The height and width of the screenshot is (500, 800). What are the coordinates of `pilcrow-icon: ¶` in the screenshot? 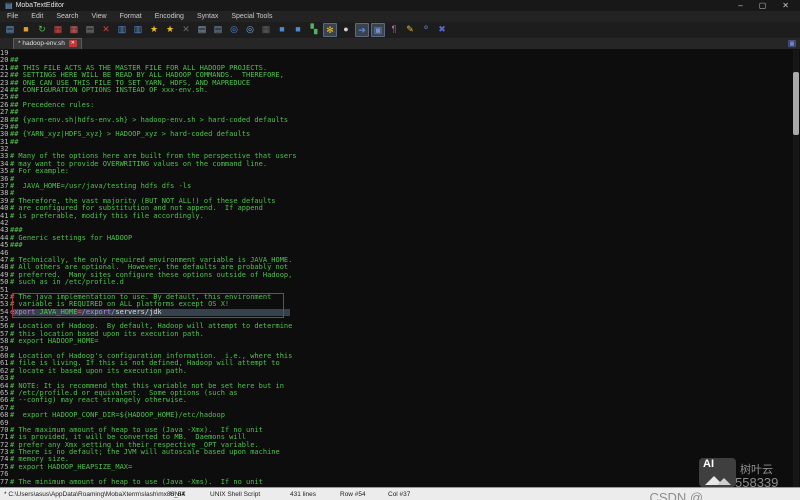 It's located at (394, 30).